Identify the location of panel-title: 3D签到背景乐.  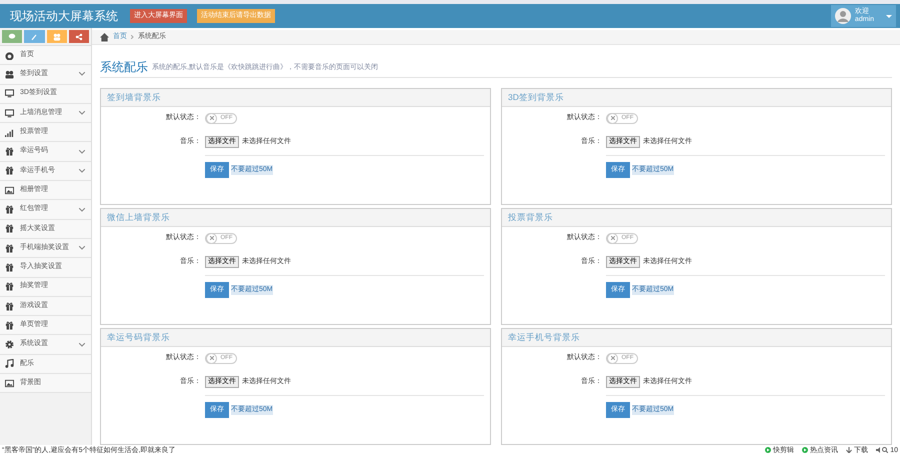
(536, 97).